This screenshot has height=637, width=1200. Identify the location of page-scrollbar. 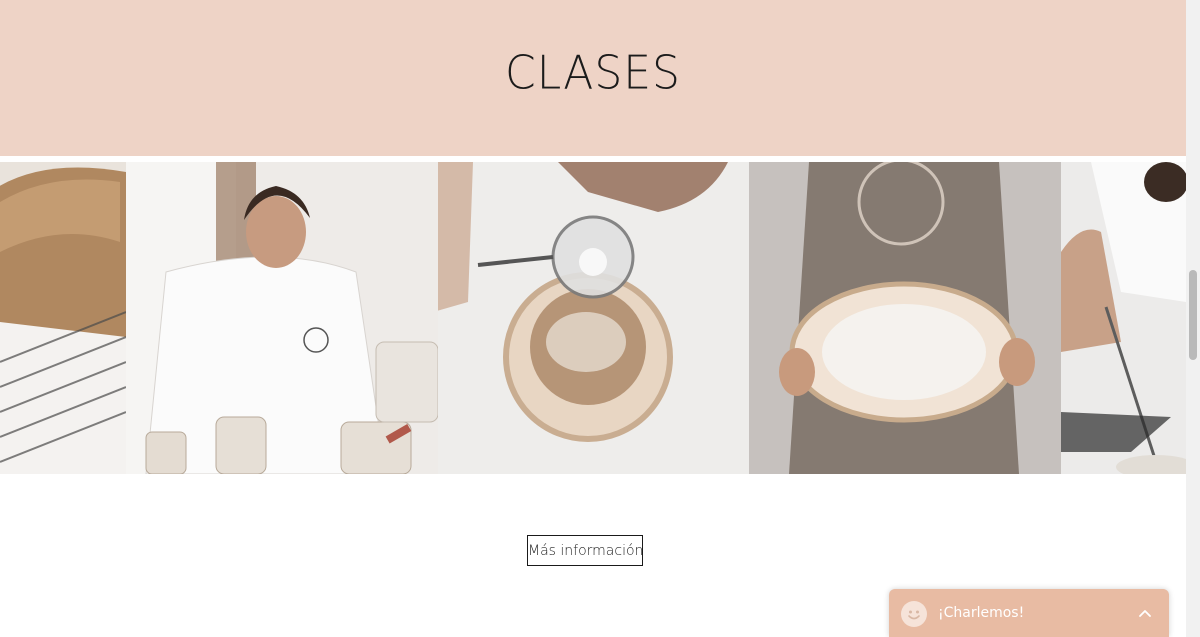
(1193, 318).